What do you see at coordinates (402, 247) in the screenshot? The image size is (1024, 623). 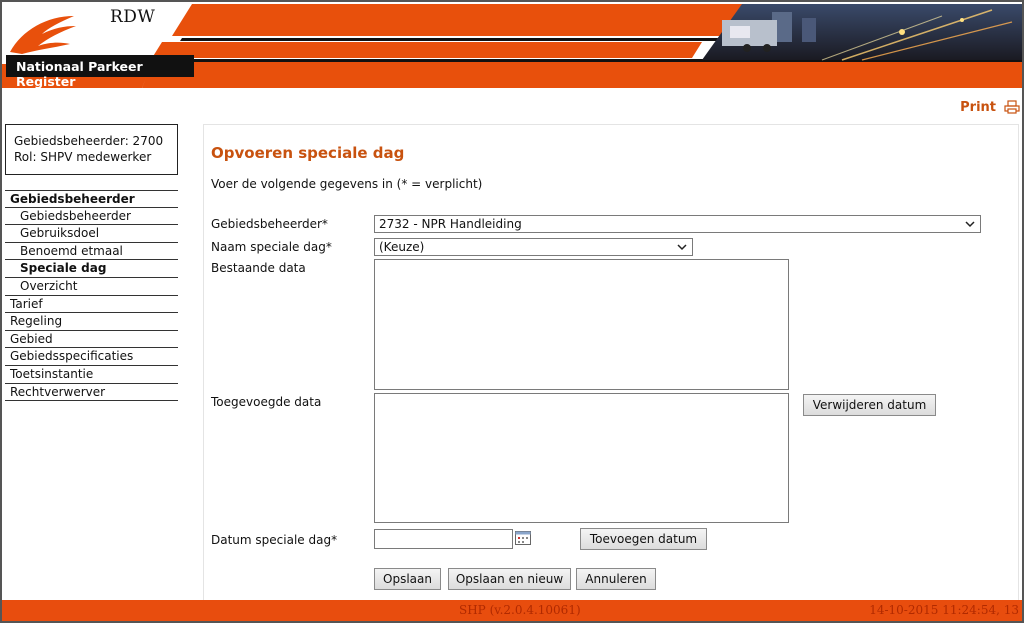 I see `naam-speciale-dag-select-value: (Keuze)` at bounding box center [402, 247].